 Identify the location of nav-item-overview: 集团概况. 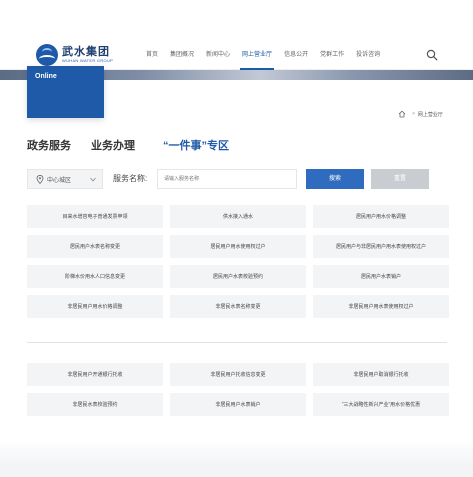
(182, 55).